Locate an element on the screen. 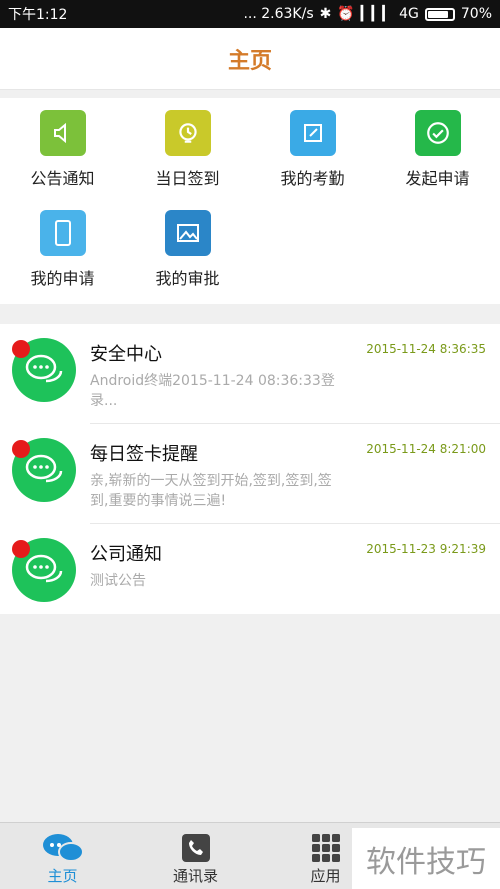  grid-item-my-applications: 我的申请 is located at coordinates (62, 248).